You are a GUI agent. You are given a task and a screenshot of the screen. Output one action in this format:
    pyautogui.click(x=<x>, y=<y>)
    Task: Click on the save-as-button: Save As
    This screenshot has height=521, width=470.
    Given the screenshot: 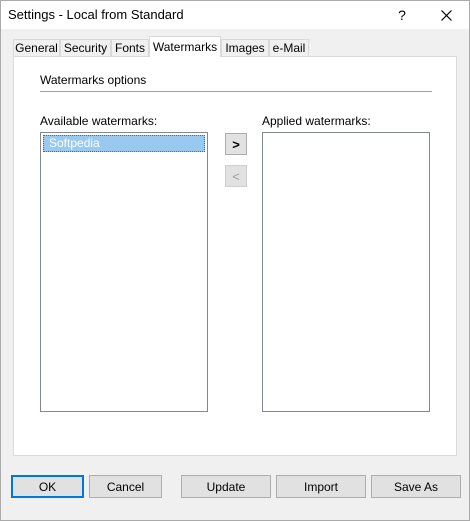 What is the action you would take?
    pyautogui.click(x=416, y=486)
    